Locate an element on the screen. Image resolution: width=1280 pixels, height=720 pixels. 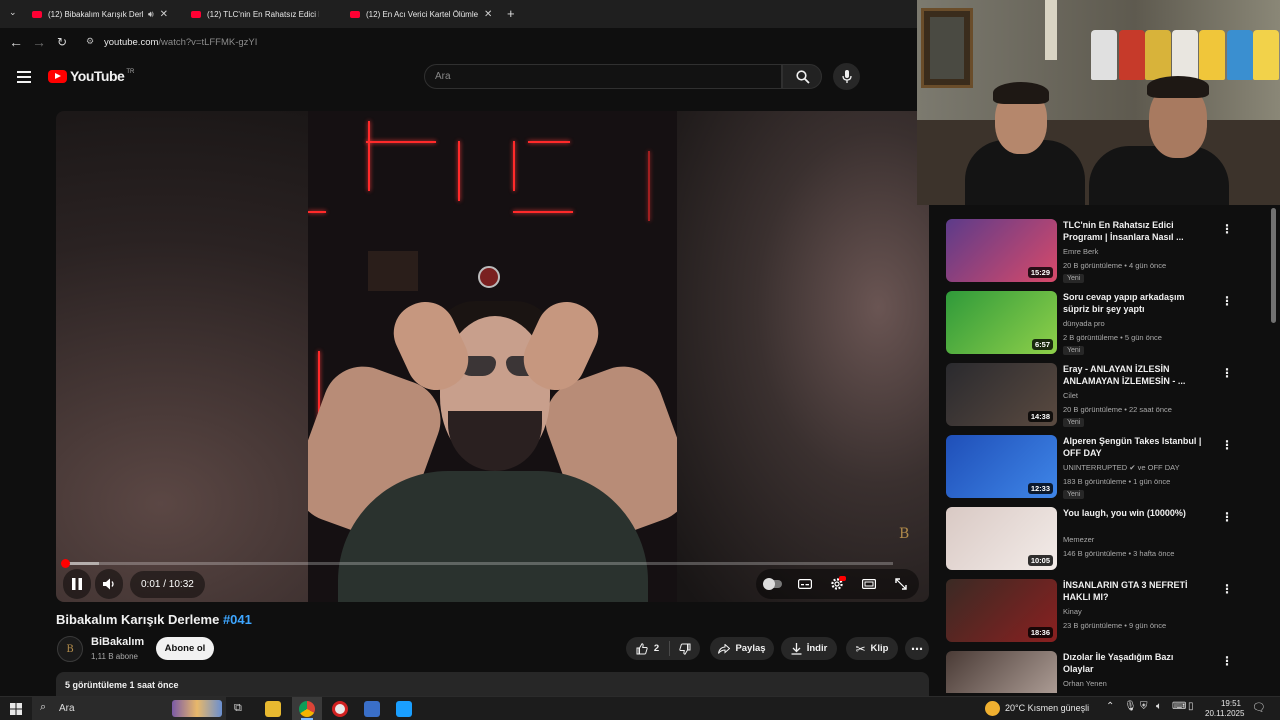
windows-start-icon is located at coordinates (16, 709).